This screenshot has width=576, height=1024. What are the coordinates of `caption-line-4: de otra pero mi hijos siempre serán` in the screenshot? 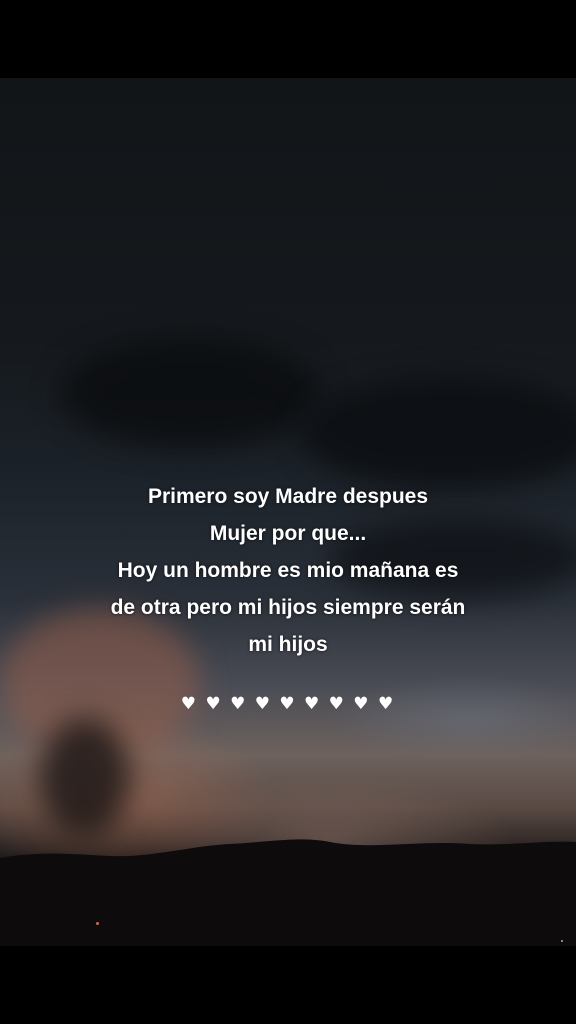 It's located at (288, 607).